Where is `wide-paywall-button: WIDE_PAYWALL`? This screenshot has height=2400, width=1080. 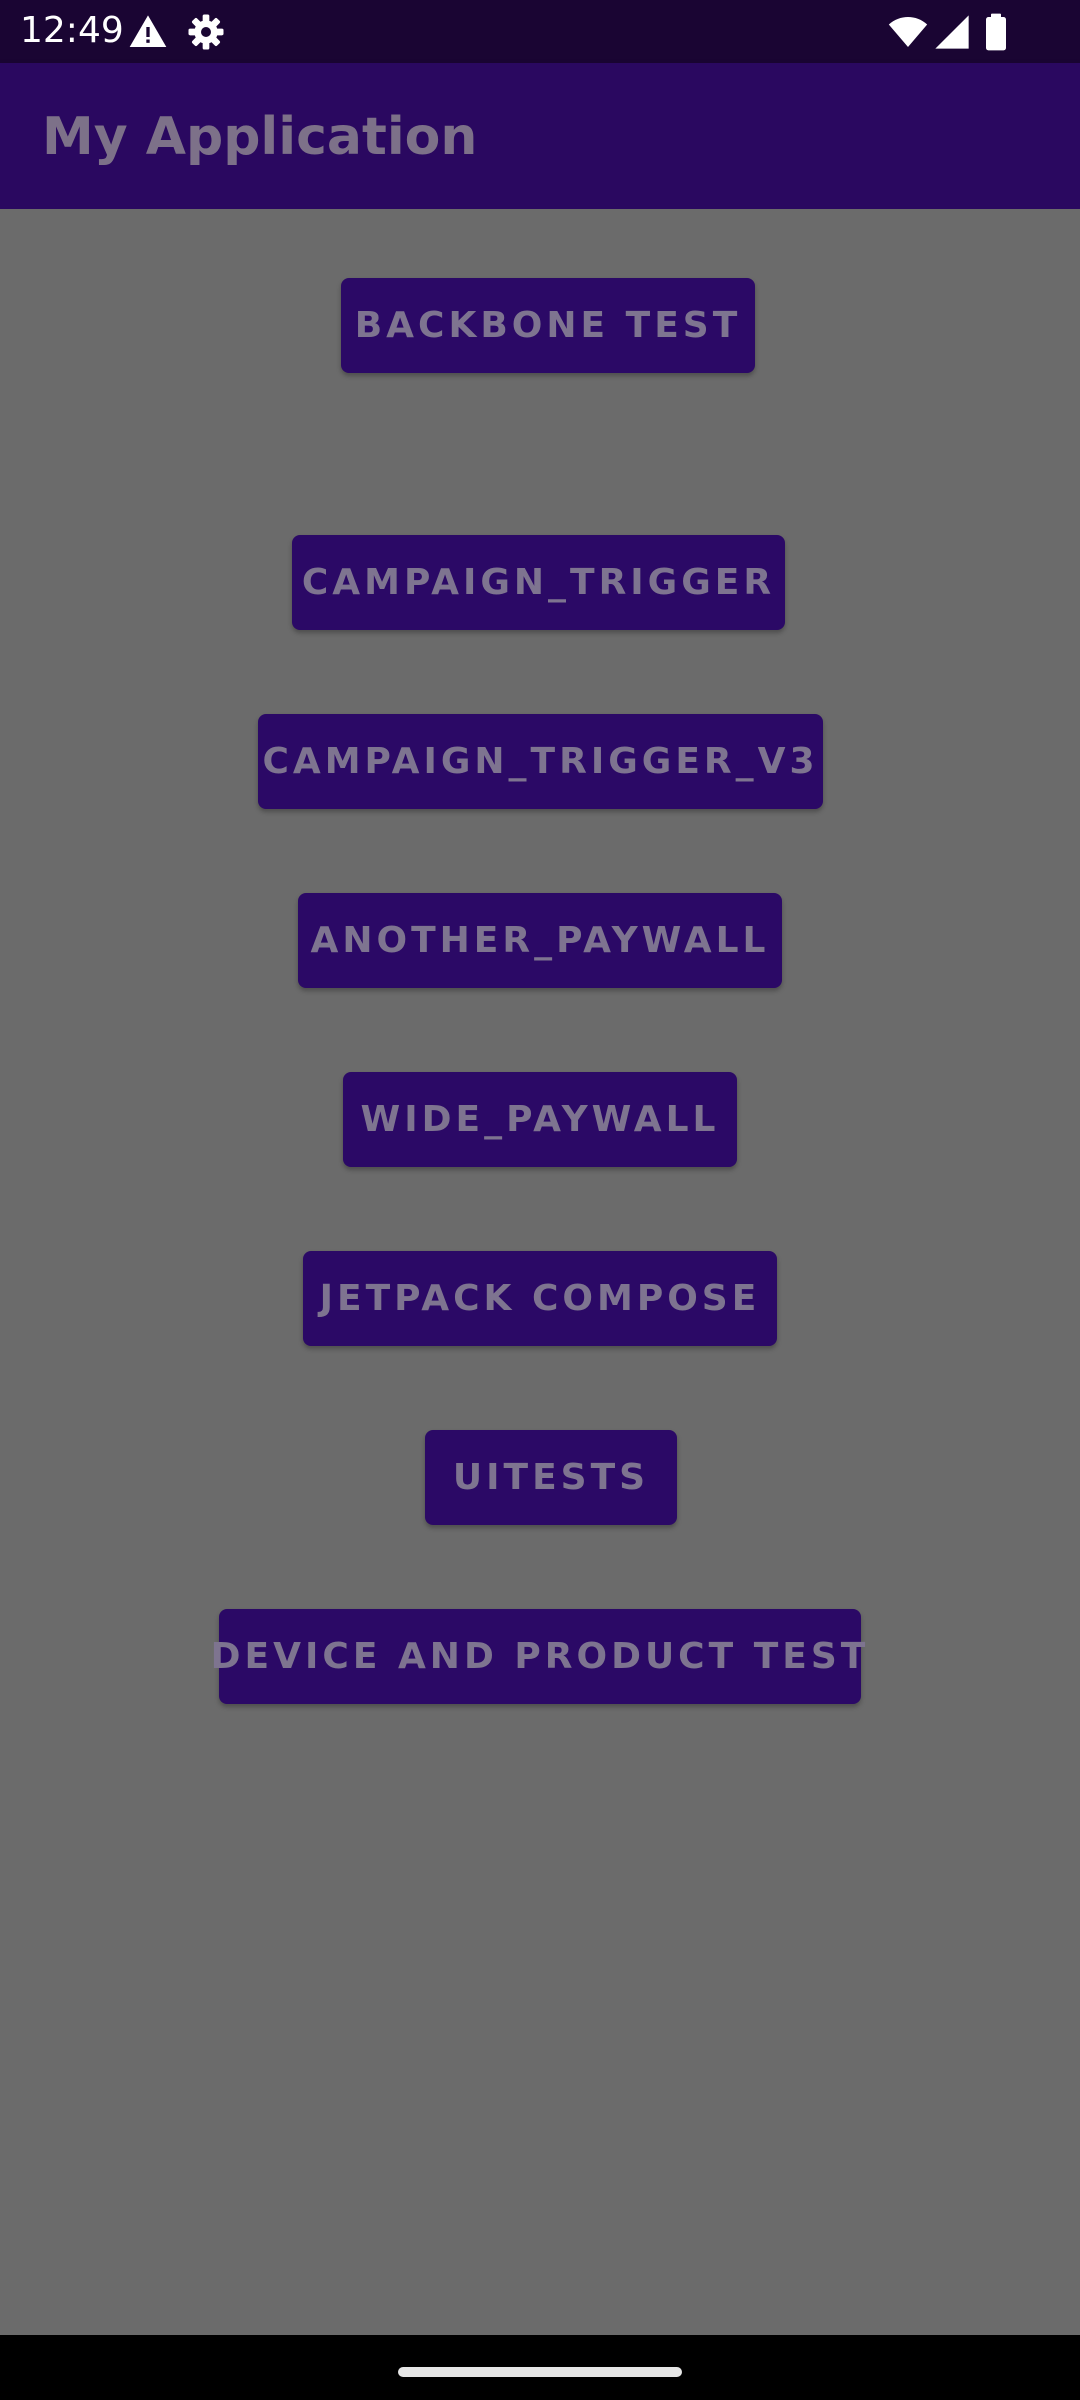 wide-paywall-button: WIDE_PAYWALL is located at coordinates (540, 1119).